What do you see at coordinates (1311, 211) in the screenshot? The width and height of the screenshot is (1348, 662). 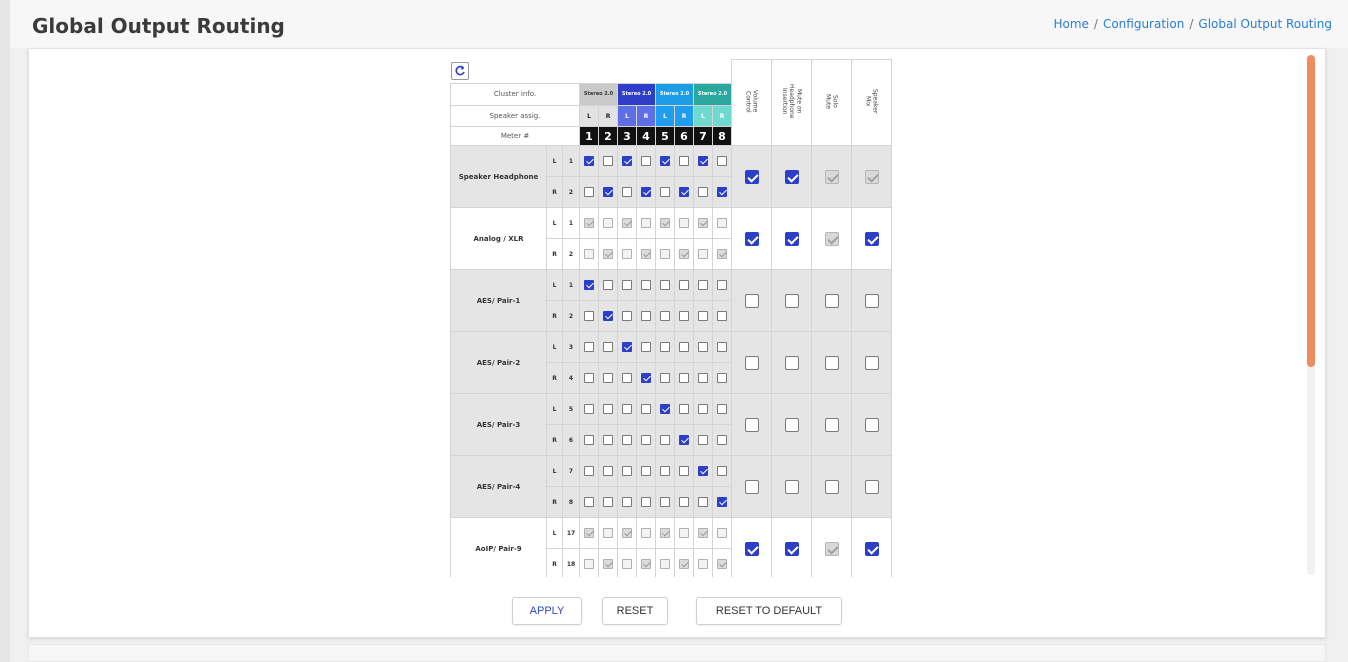 I see `scrollbar-thumb` at bounding box center [1311, 211].